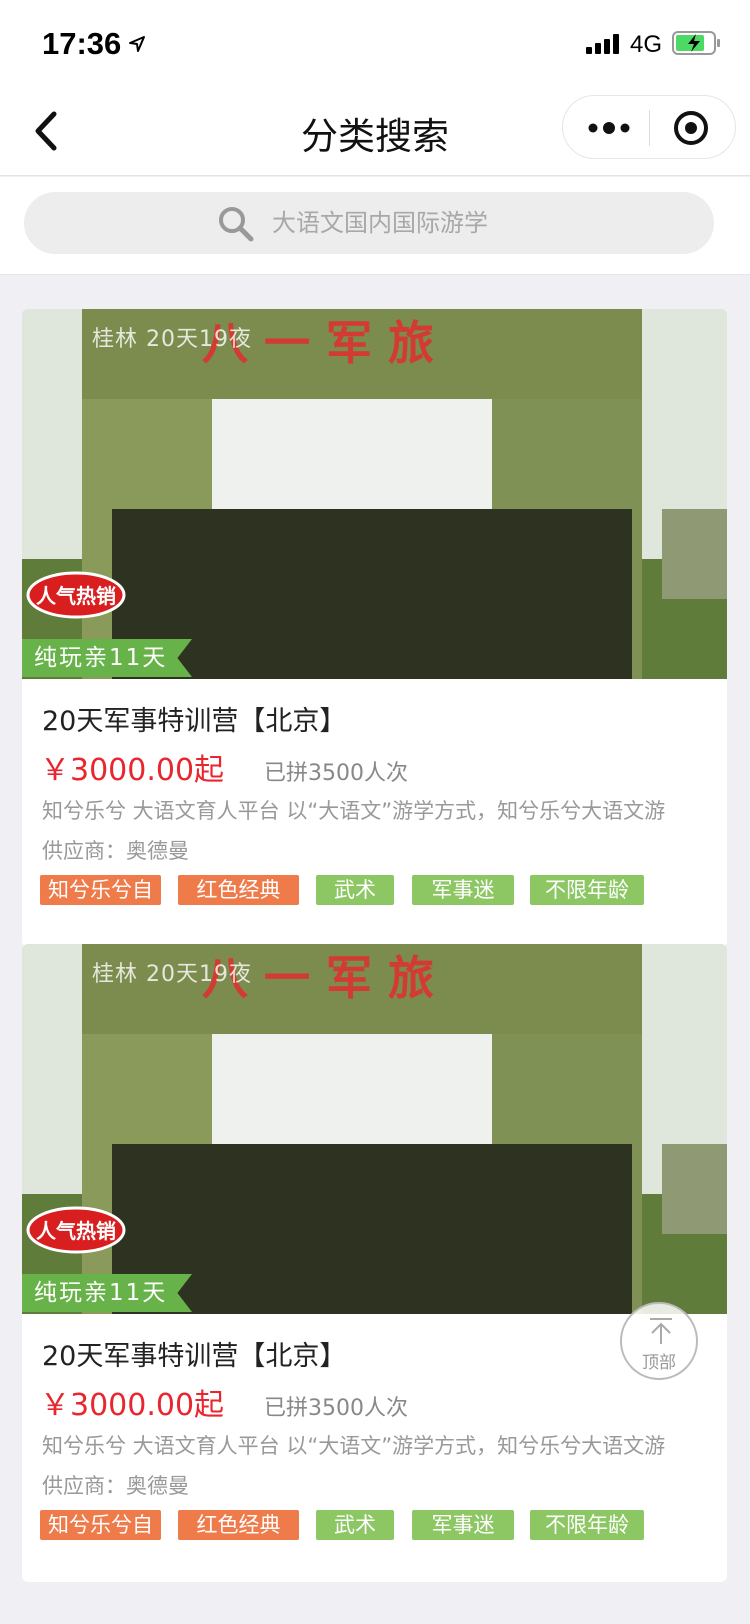  Describe the element at coordinates (462, 223) in the screenshot. I see `search-input` at that location.